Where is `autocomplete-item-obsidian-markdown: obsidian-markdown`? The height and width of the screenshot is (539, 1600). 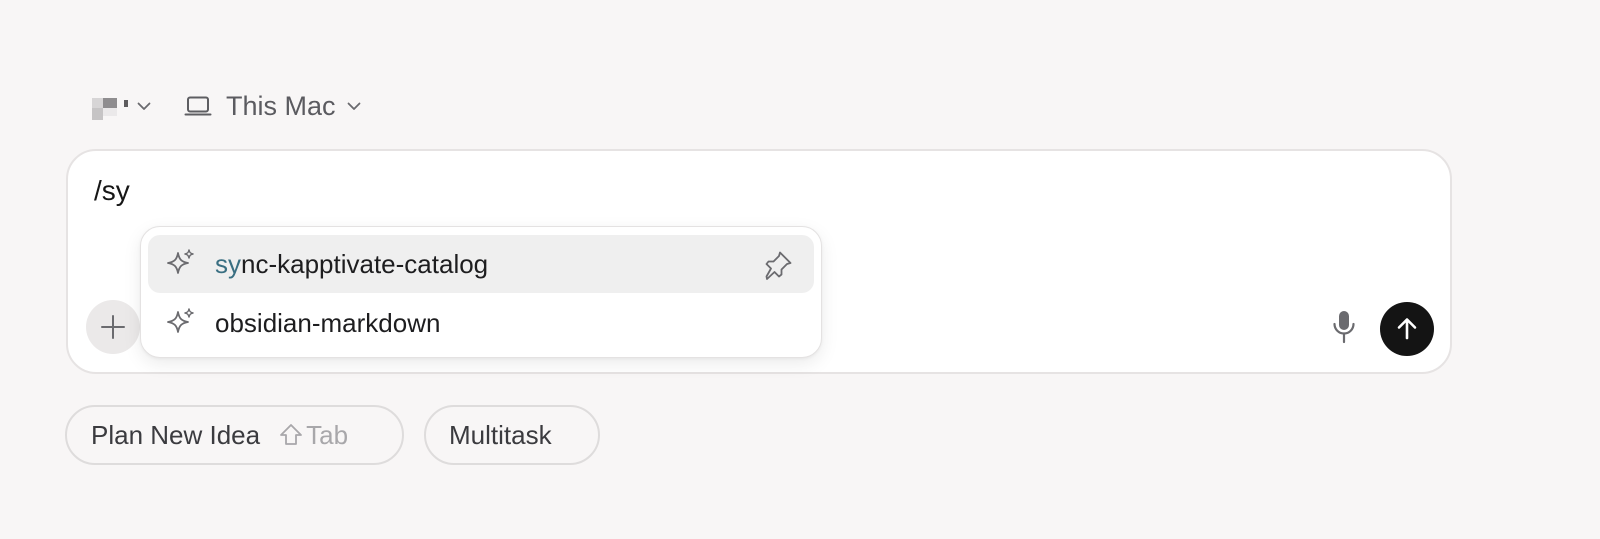 autocomplete-item-obsidian-markdown: obsidian-markdown is located at coordinates (481, 323).